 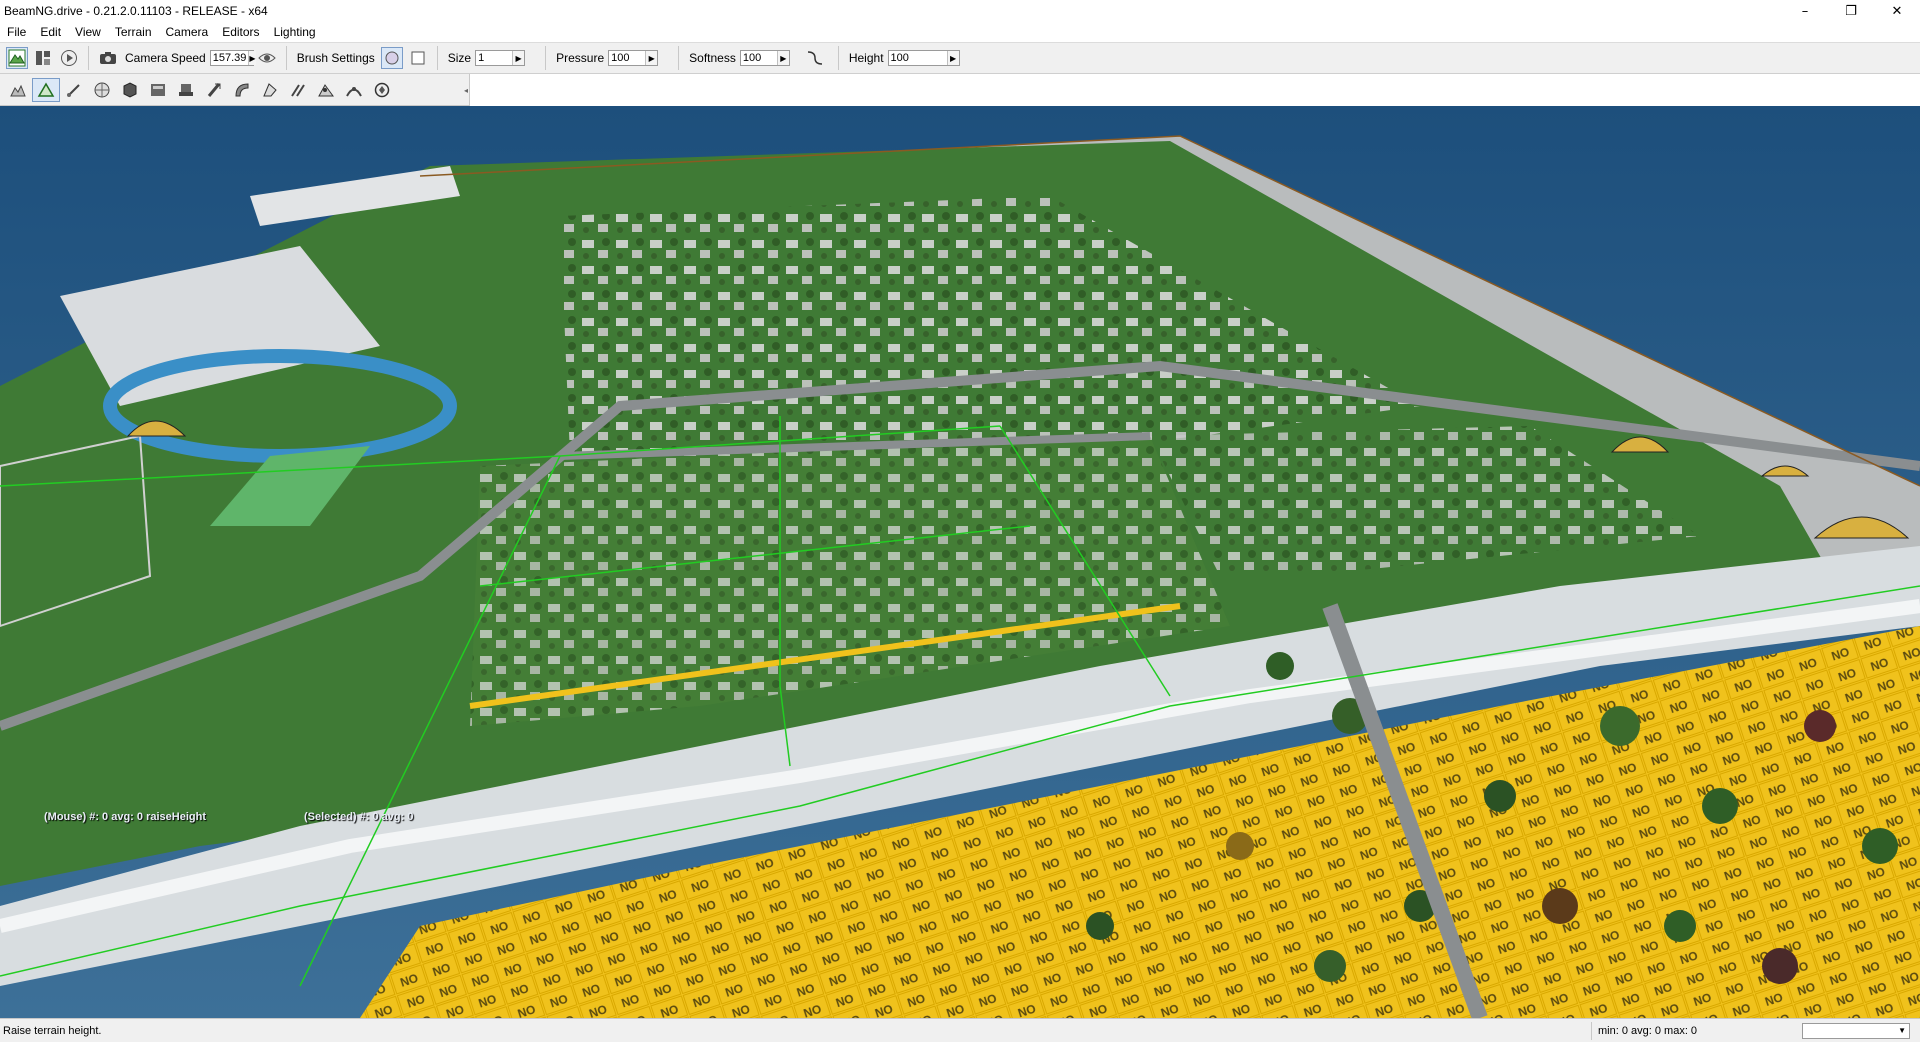 What do you see at coordinates (18, 90) in the screenshot?
I see `terrain-import-icon` at bounding box center [18, 90].